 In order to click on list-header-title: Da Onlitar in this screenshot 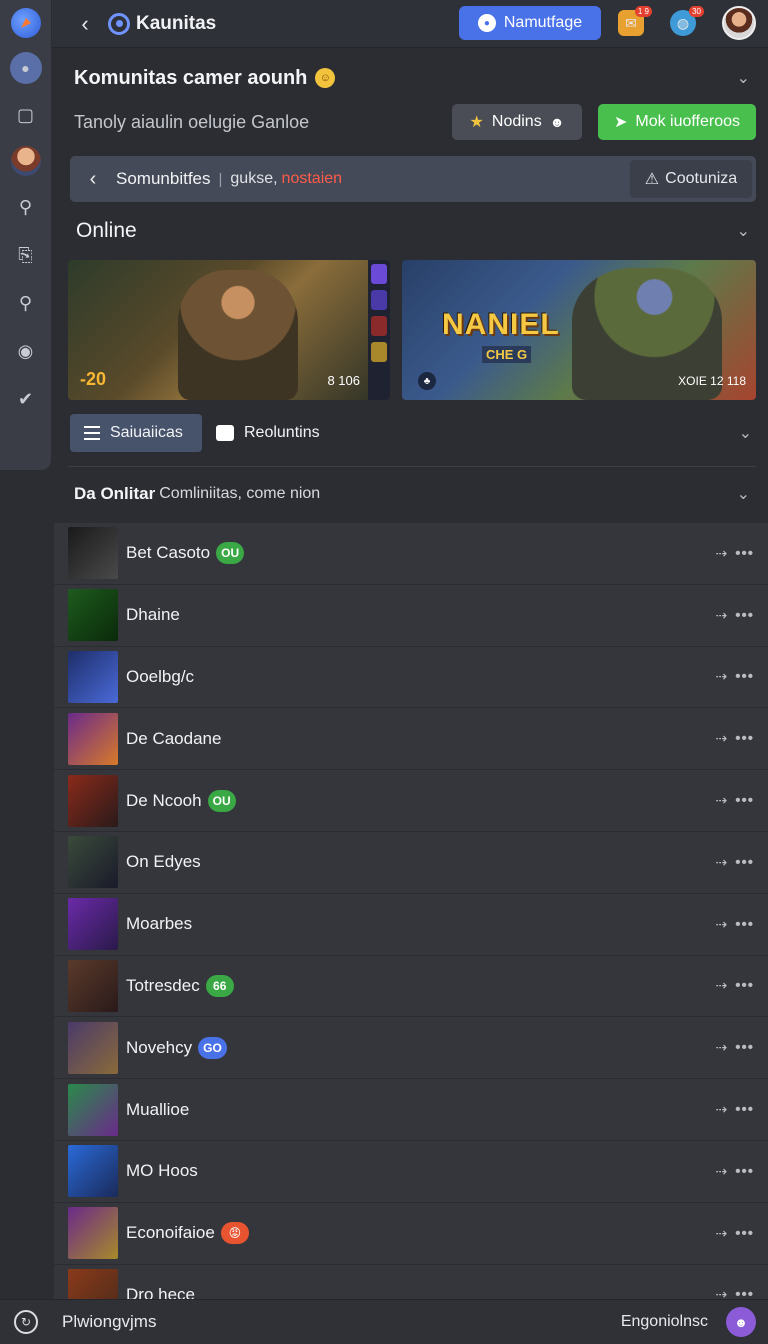, I will do `click(115, 493)`.